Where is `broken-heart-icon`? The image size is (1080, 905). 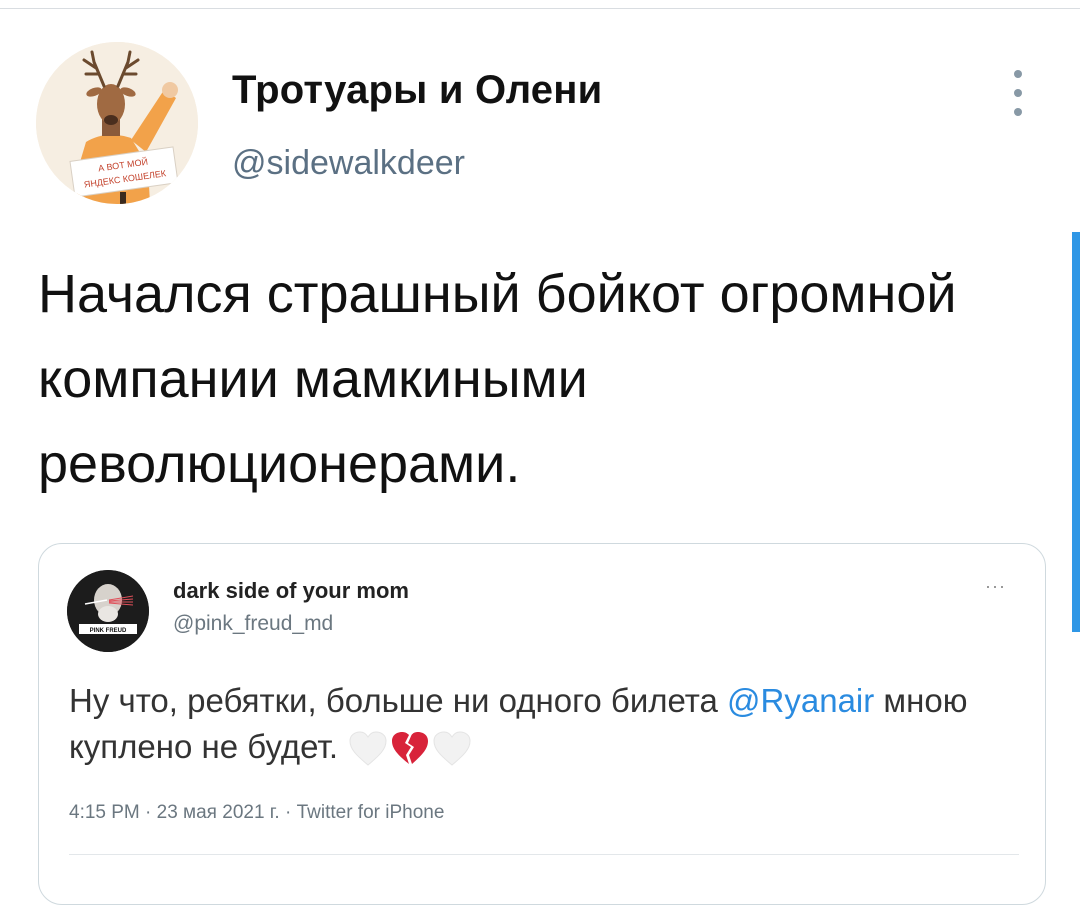 broken-heart-icon is located at coordinates (410, 748).